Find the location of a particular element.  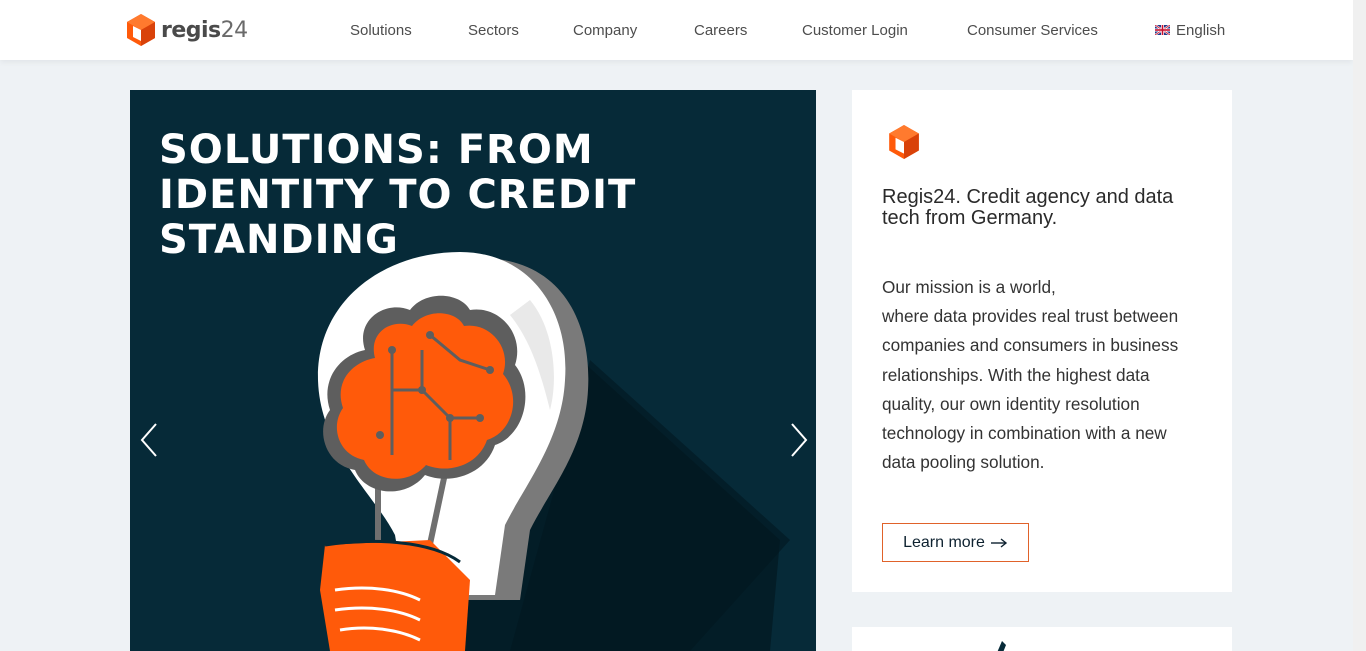

scrollbar is located at coordinates (1359, 325).